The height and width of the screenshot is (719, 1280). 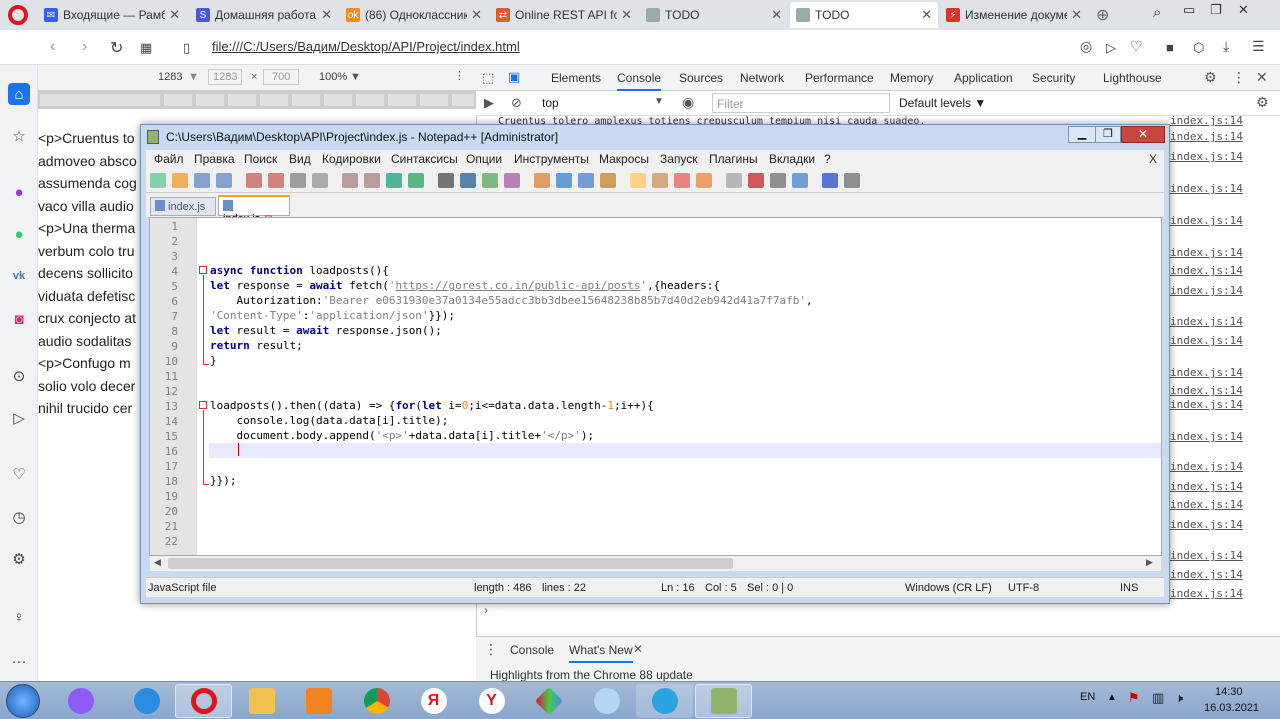 What do you see at coordinates (1158, 698) in the screenshot?
I see `tray-network-icon: ▥` at bounding box center [1158, 698].